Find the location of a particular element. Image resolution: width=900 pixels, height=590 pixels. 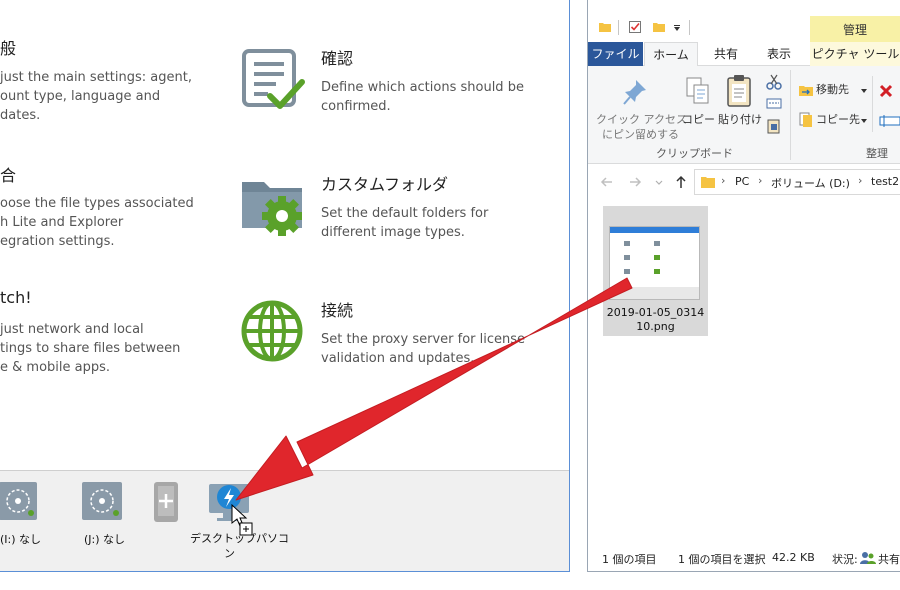

copy-icon is located at coordinates (697, 90).